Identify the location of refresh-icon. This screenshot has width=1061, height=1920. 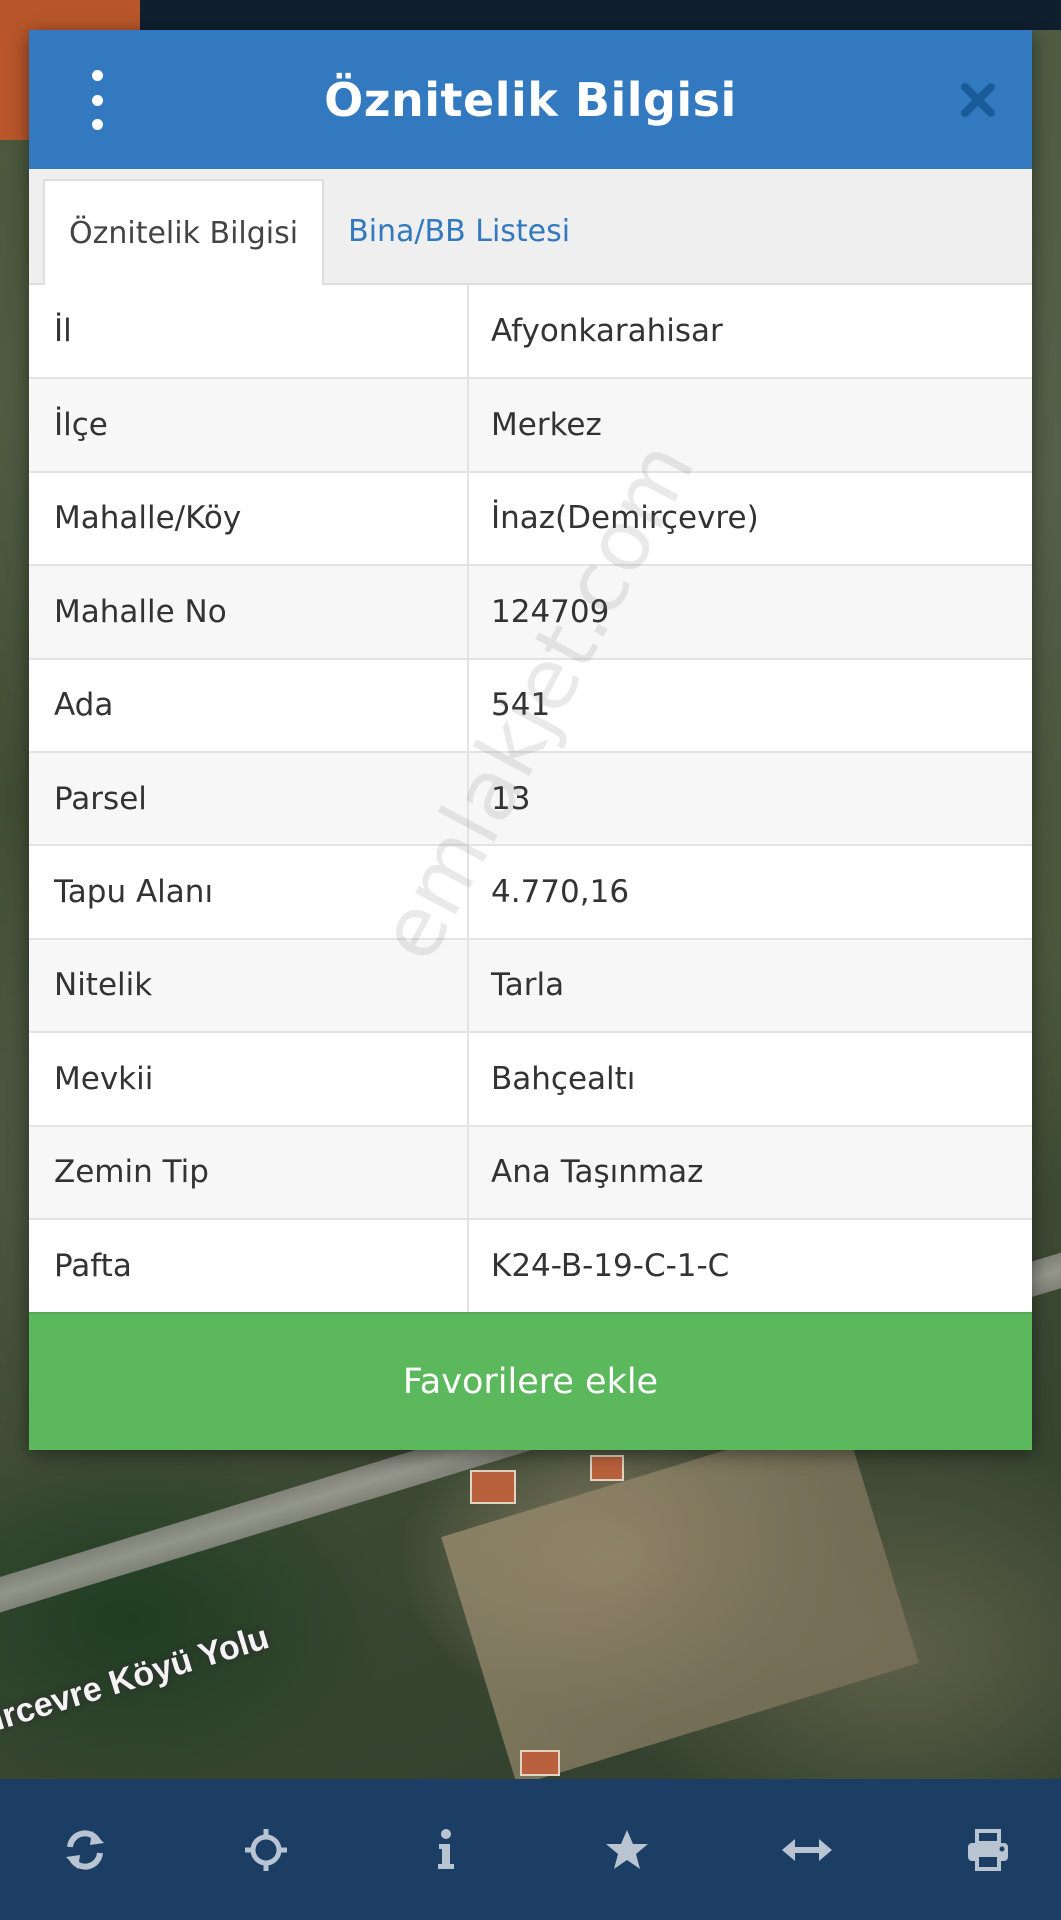
(85, 1849).